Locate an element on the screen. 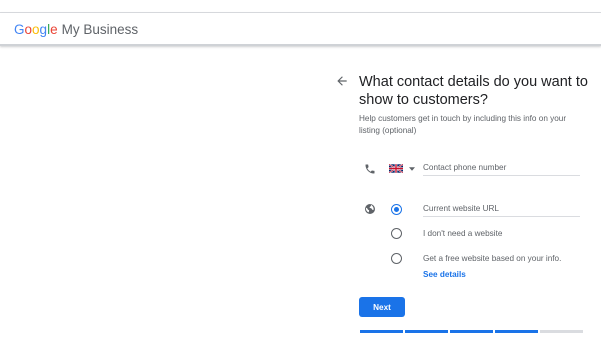 The image size is (601, 357). brand-logo: Google My Business is located at coordinates (76, 29).